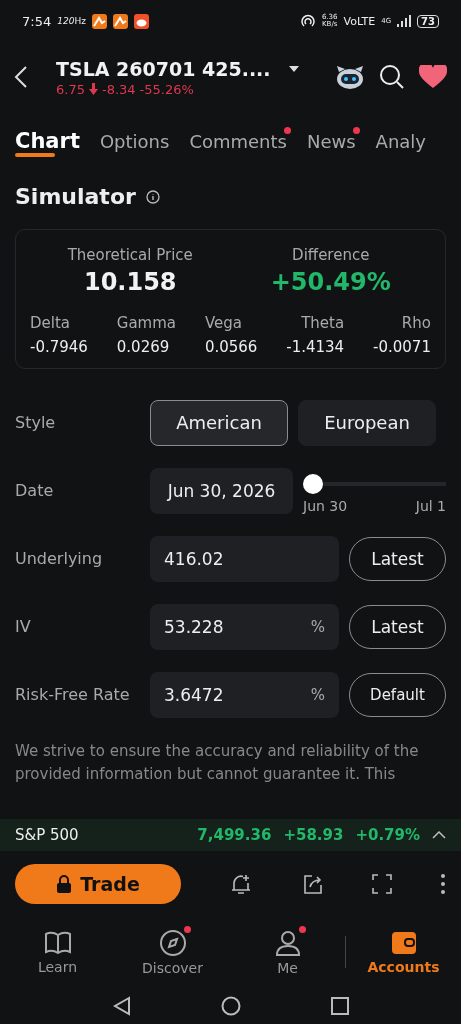 The image size is (461, 1024). Describe the element at coordinates (146, 323) in the screenshot. I see `greek-label: Gamma` at that location.